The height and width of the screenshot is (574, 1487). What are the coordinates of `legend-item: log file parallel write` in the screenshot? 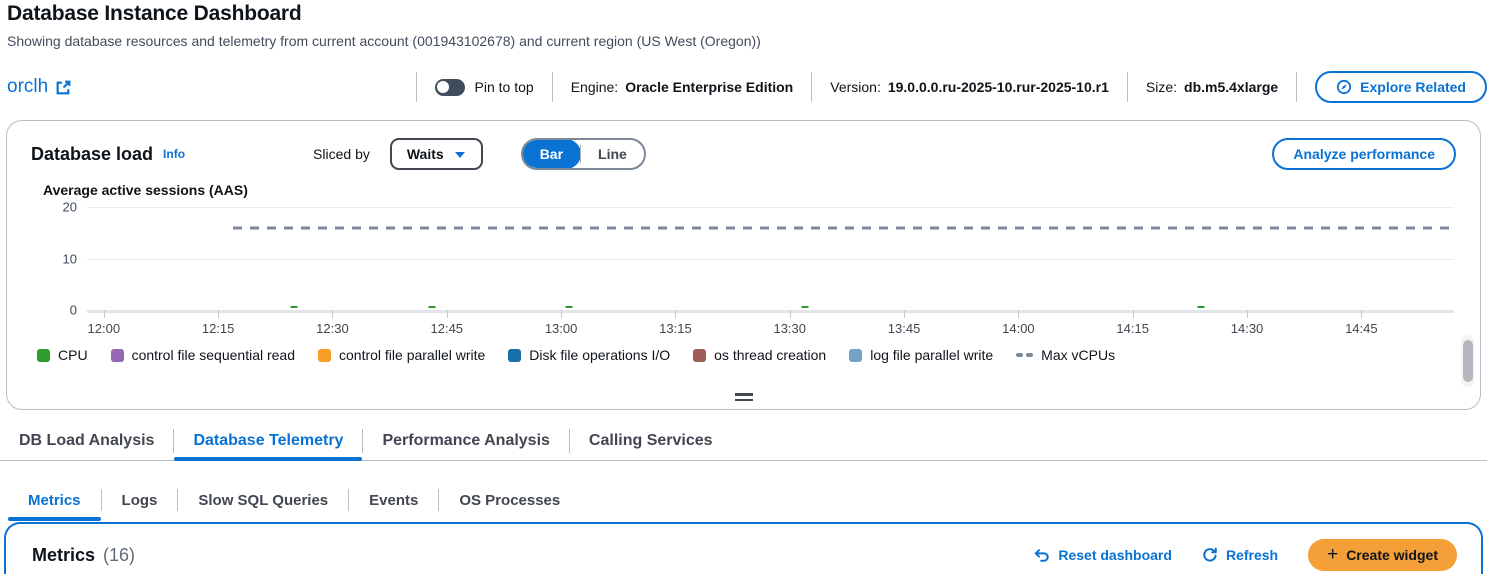 It's located at (921, 355).